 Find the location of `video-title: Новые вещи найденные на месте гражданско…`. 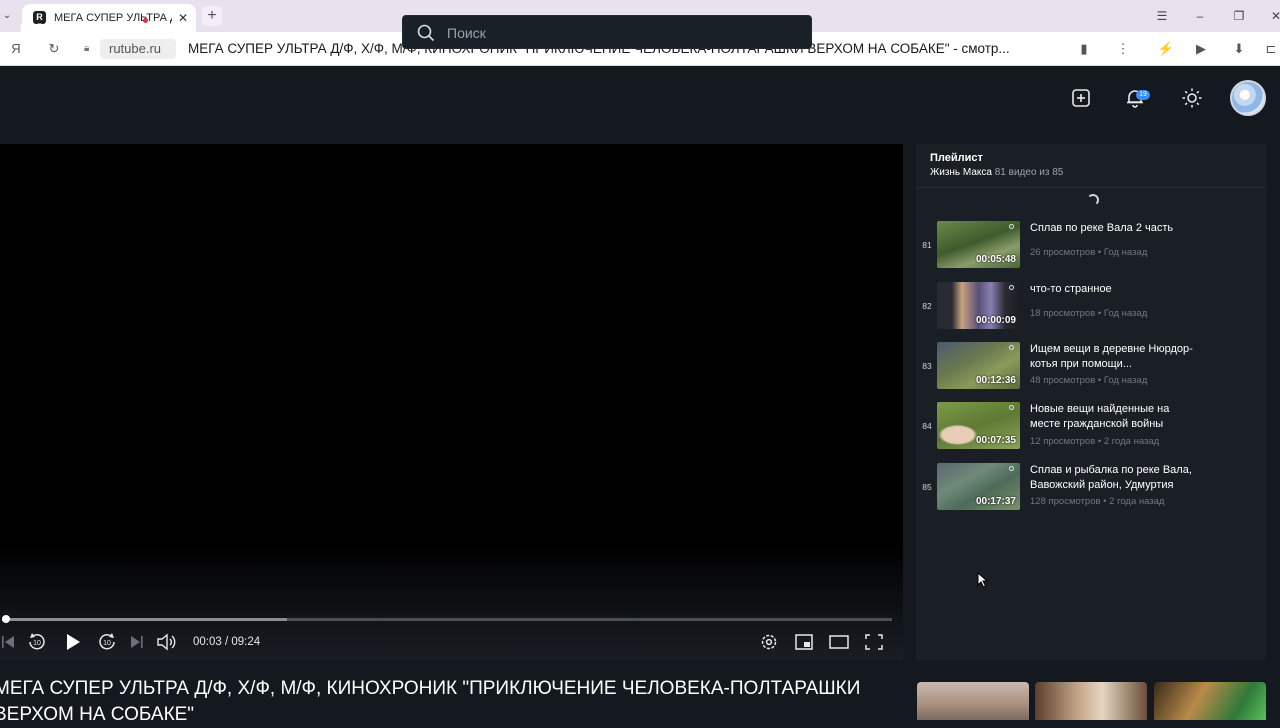

video-title: Новые вещи найденные на месте гражданско… is located at coordinates (1115, 417).